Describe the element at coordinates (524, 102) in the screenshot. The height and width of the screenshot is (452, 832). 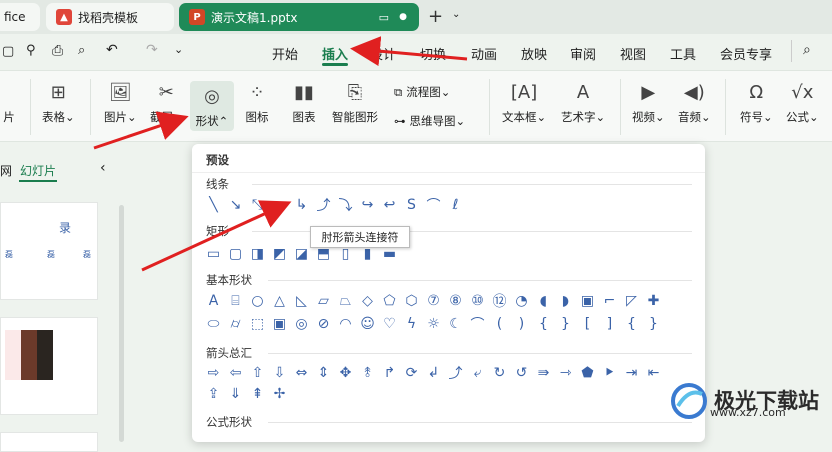
I see `textbox-button: [A] 文本框⌄` at that location.